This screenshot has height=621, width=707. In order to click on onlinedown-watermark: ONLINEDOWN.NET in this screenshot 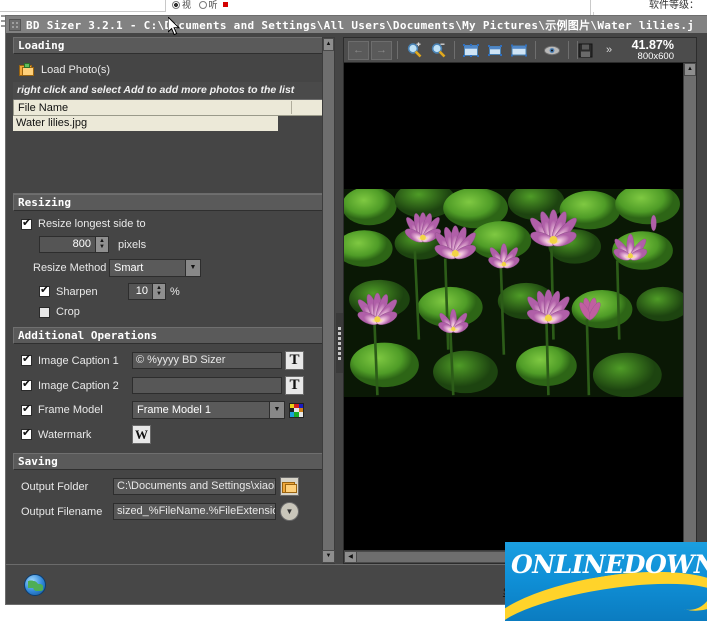, I will do `click(606, 581)`.